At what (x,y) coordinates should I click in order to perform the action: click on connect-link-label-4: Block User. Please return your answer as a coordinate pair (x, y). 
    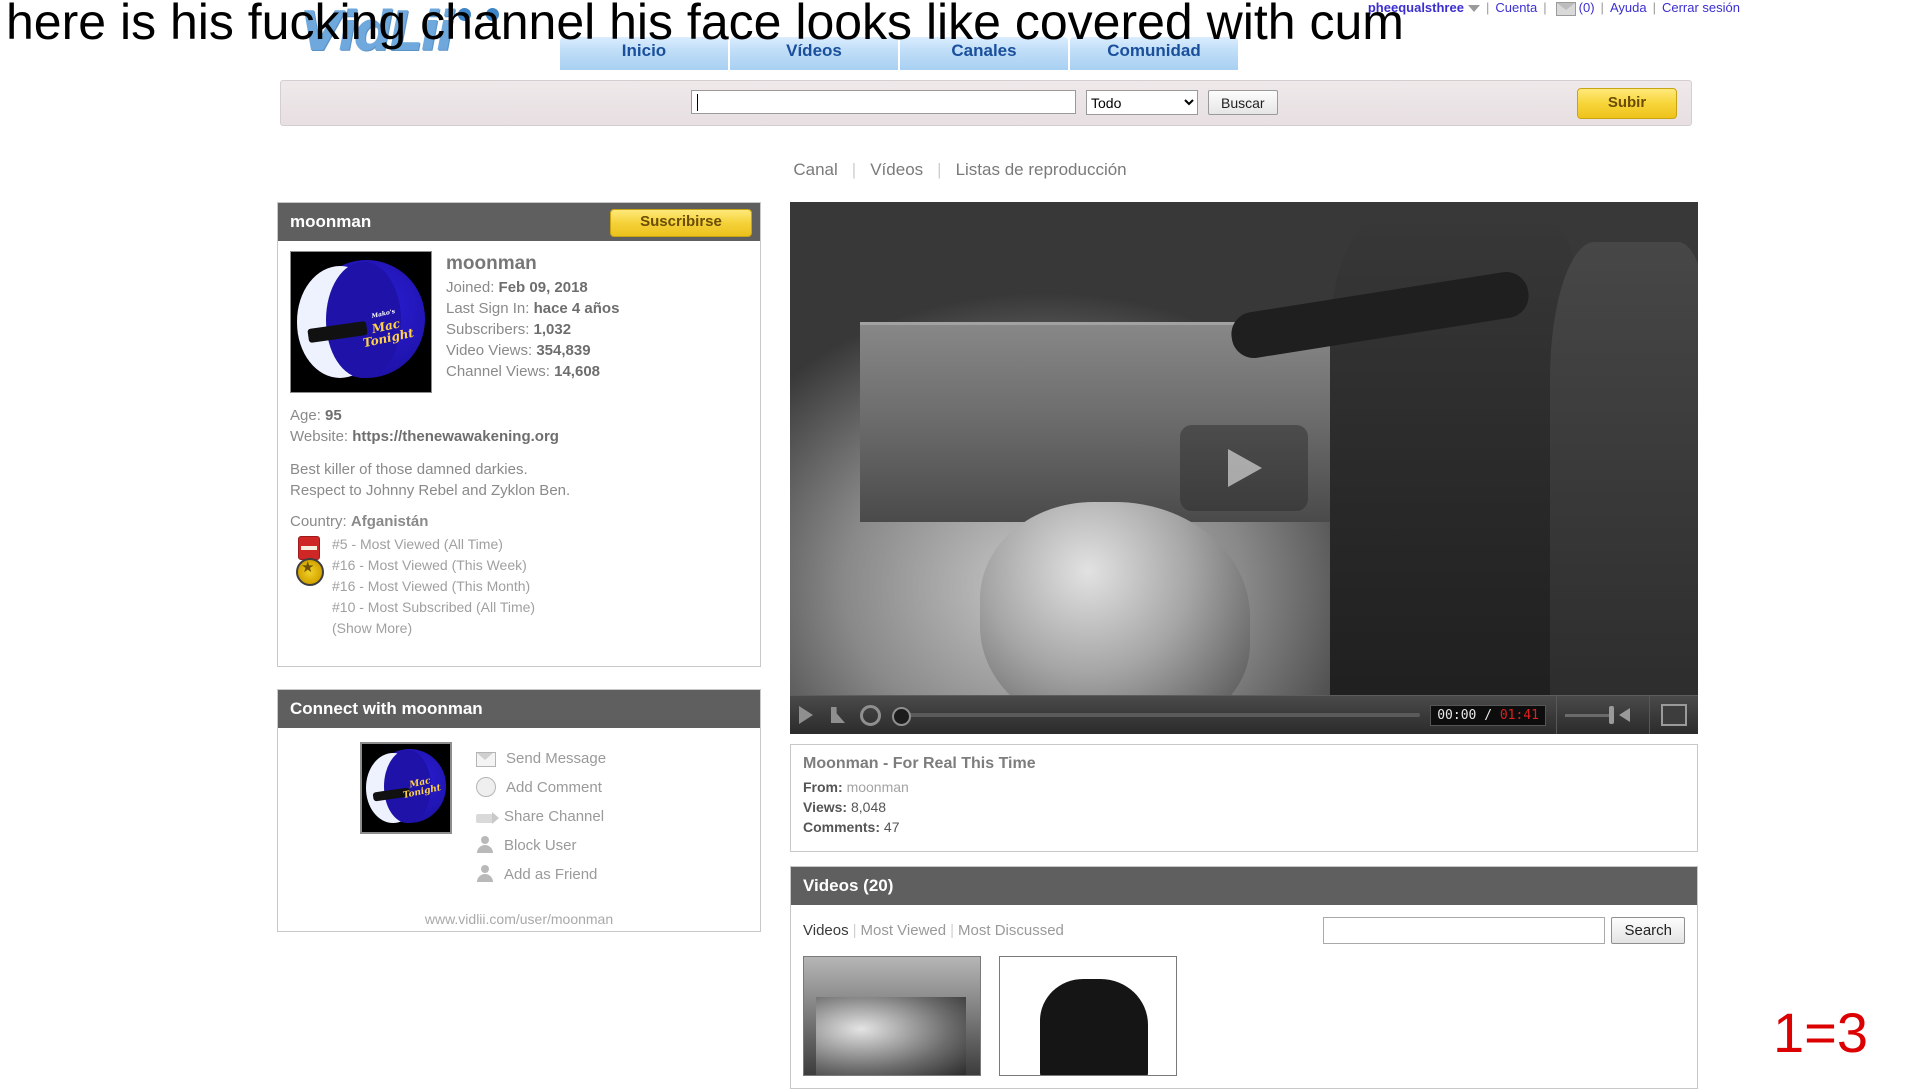
    Looking at the image, I should click on (540, 845).